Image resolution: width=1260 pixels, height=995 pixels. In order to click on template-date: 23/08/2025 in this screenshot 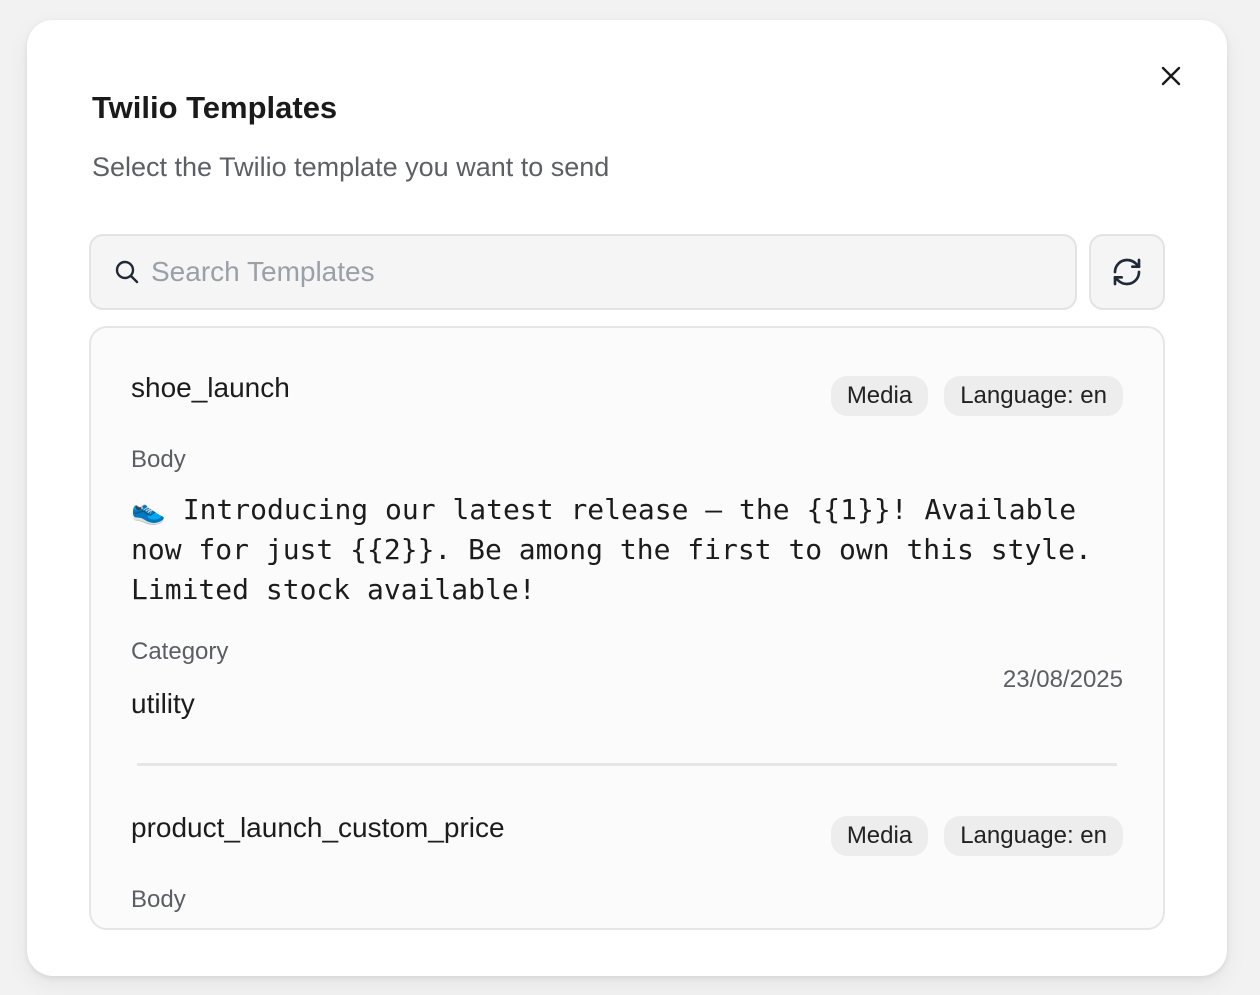, I will do `click(1062, 679)`.